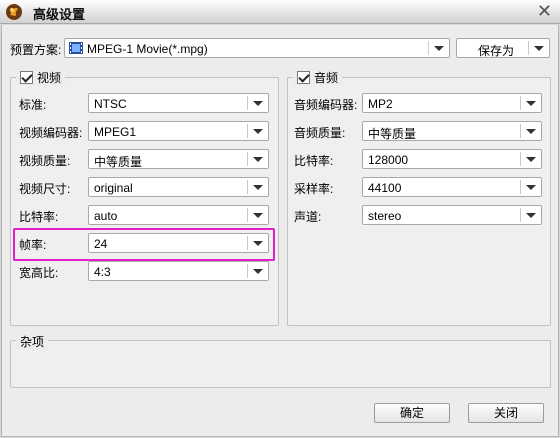 Image resolution: width=560 pixels, height=438 pixels. I want to click on video-row-label: 宽高比:, so click(39, 273).